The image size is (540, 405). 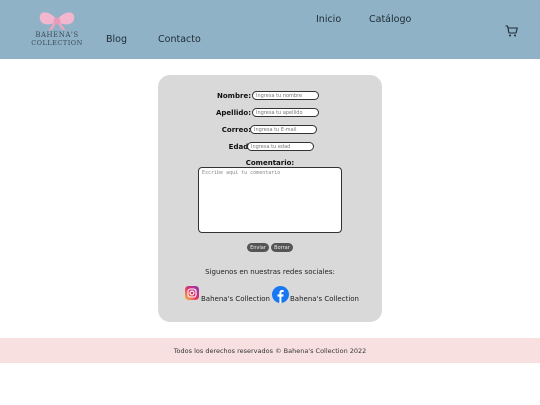 What do you see at coordinates (328, 19) in the screenshot?
I see `nav-inicio-link: Inicio` at bounding box center [328, 19].